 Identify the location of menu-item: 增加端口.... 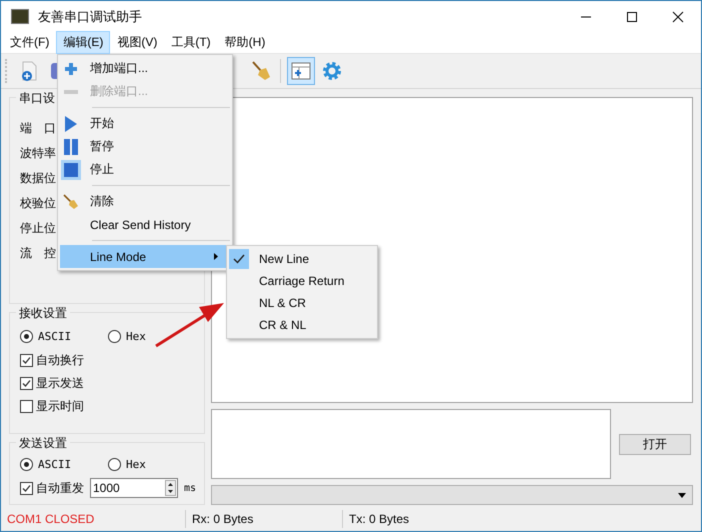
(145, 68).